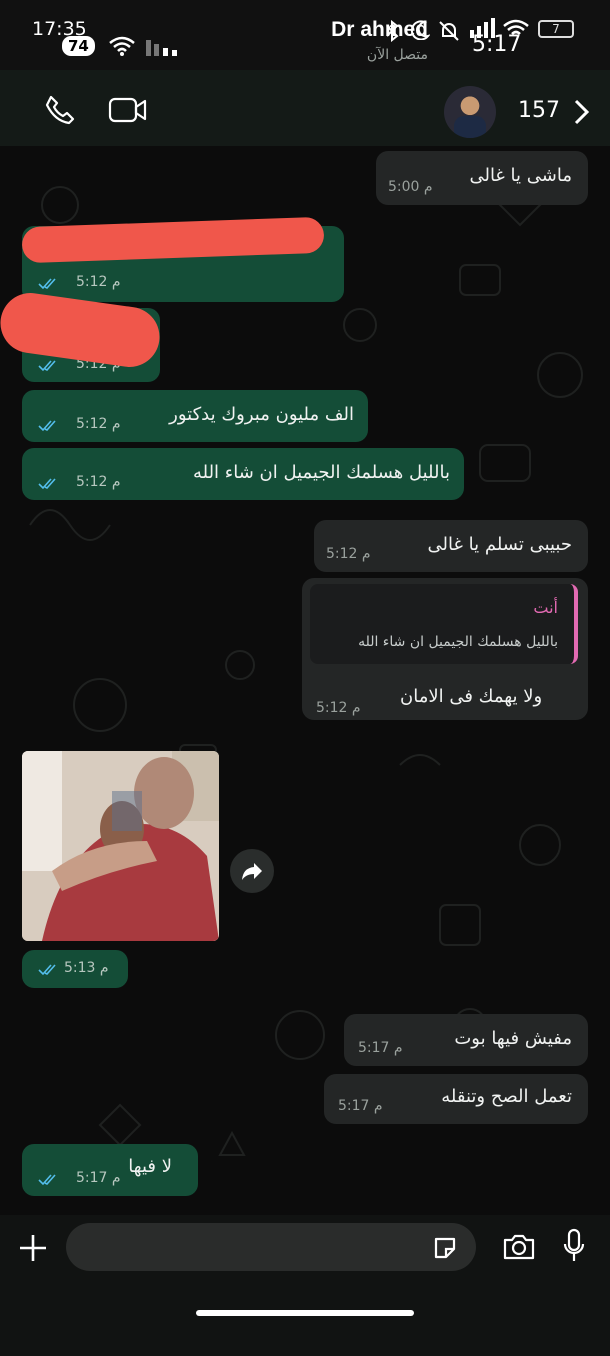 The width and height of the screenshot is (610, 1356). I want to click on message-text: مفيش فيها بوت, so click(513, 1038).